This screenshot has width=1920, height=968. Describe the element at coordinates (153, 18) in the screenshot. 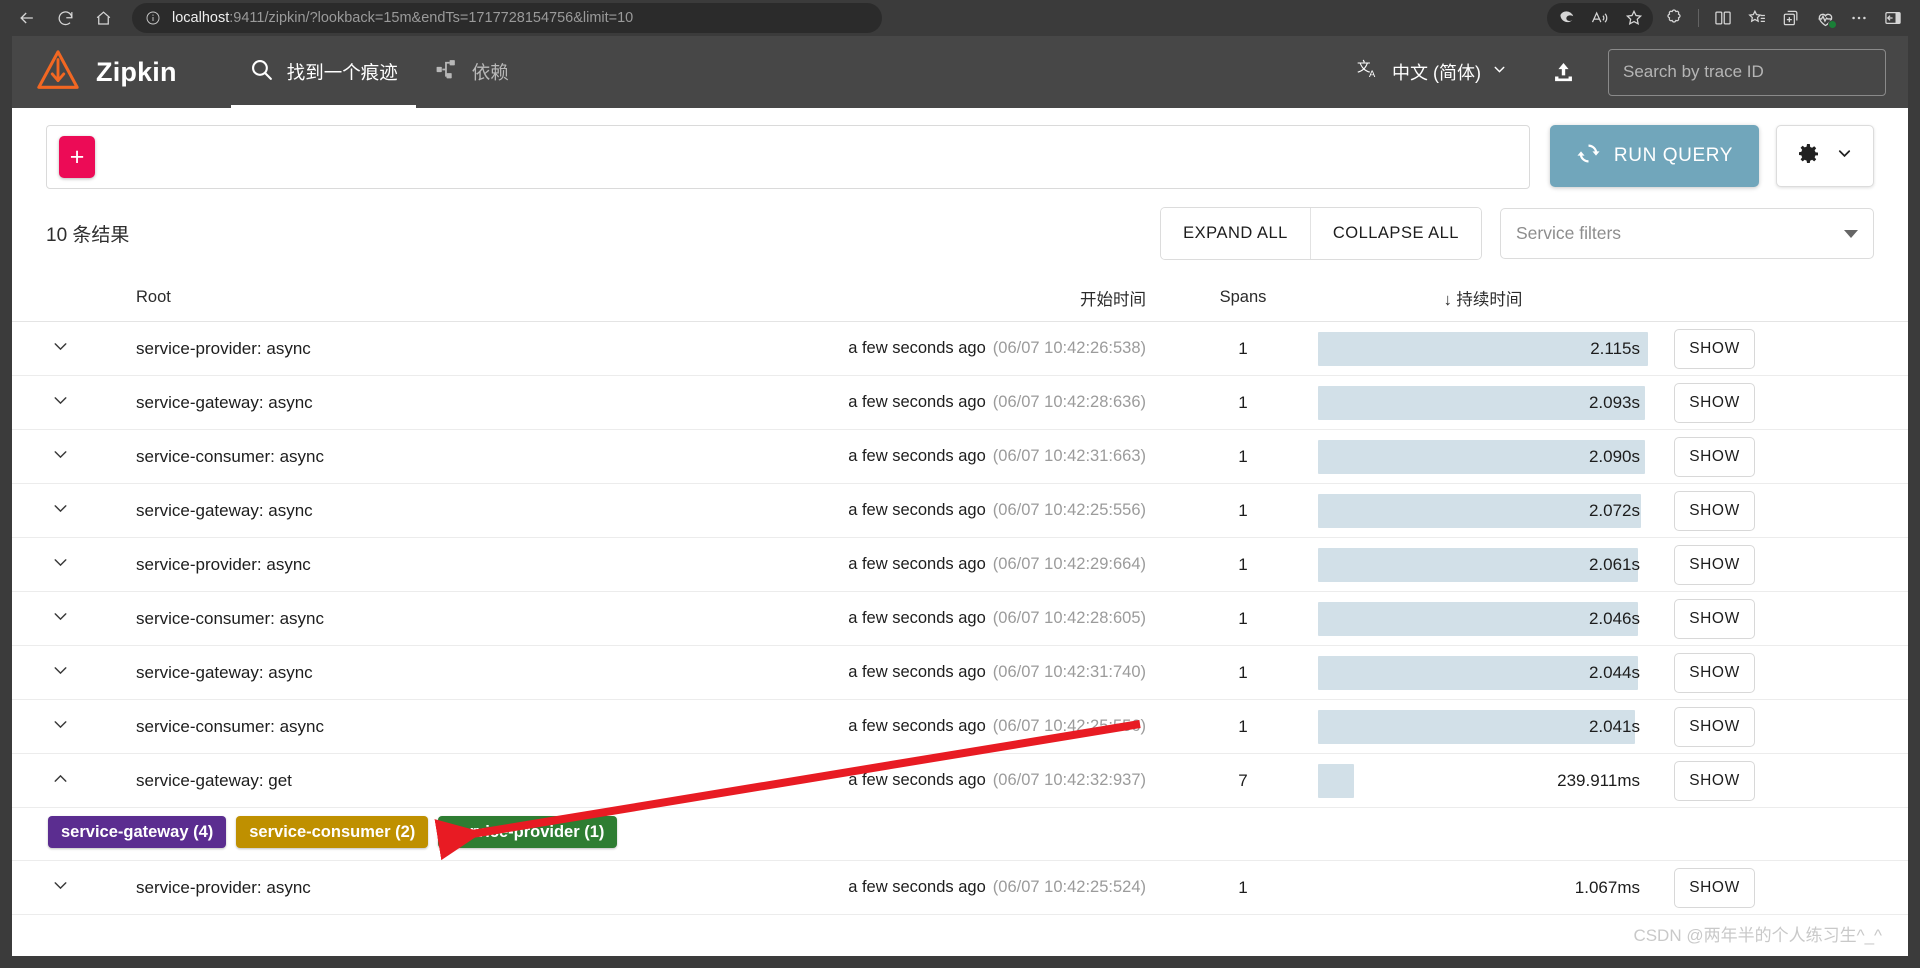

I see `info-icon` at that location.